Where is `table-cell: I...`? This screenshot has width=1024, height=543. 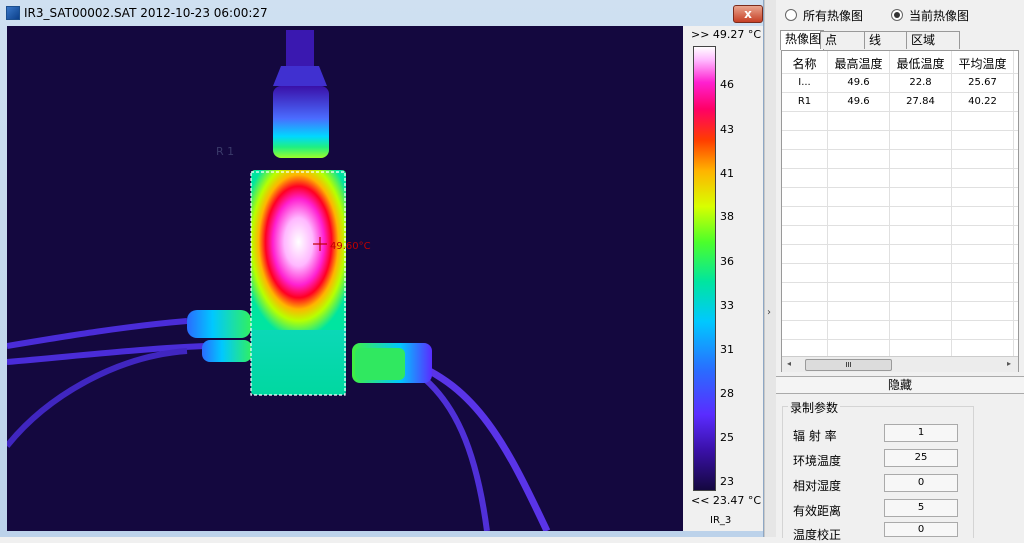 table-cell: I... is located at coordinates (805, 83).